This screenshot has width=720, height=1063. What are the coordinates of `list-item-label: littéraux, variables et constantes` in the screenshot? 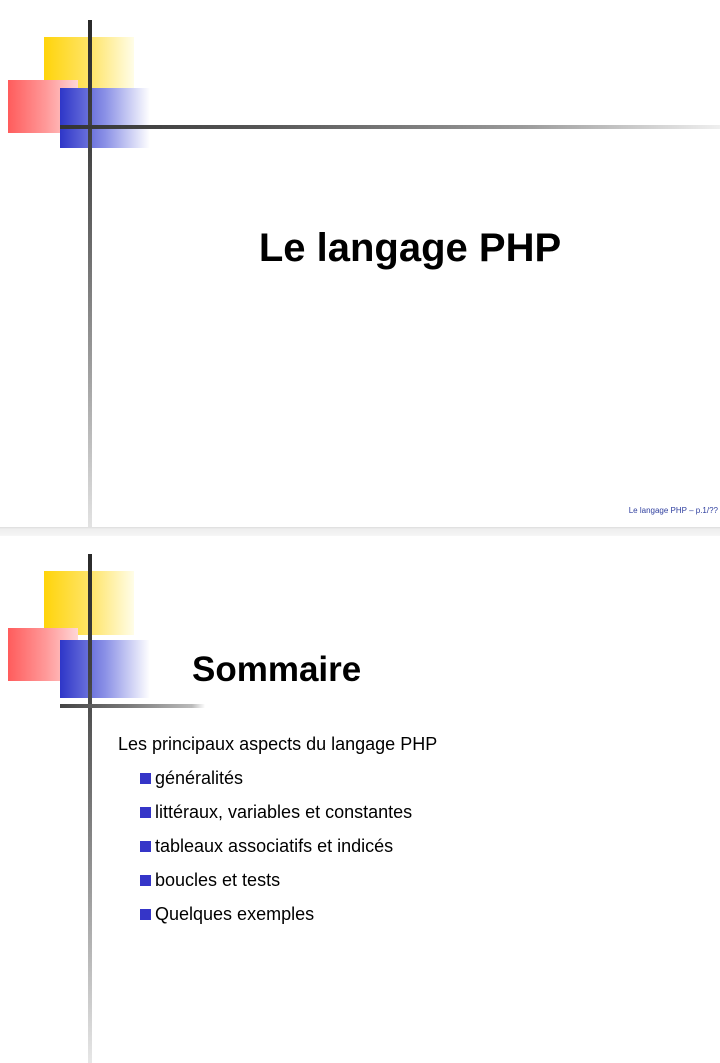 It's located at (284, 812).